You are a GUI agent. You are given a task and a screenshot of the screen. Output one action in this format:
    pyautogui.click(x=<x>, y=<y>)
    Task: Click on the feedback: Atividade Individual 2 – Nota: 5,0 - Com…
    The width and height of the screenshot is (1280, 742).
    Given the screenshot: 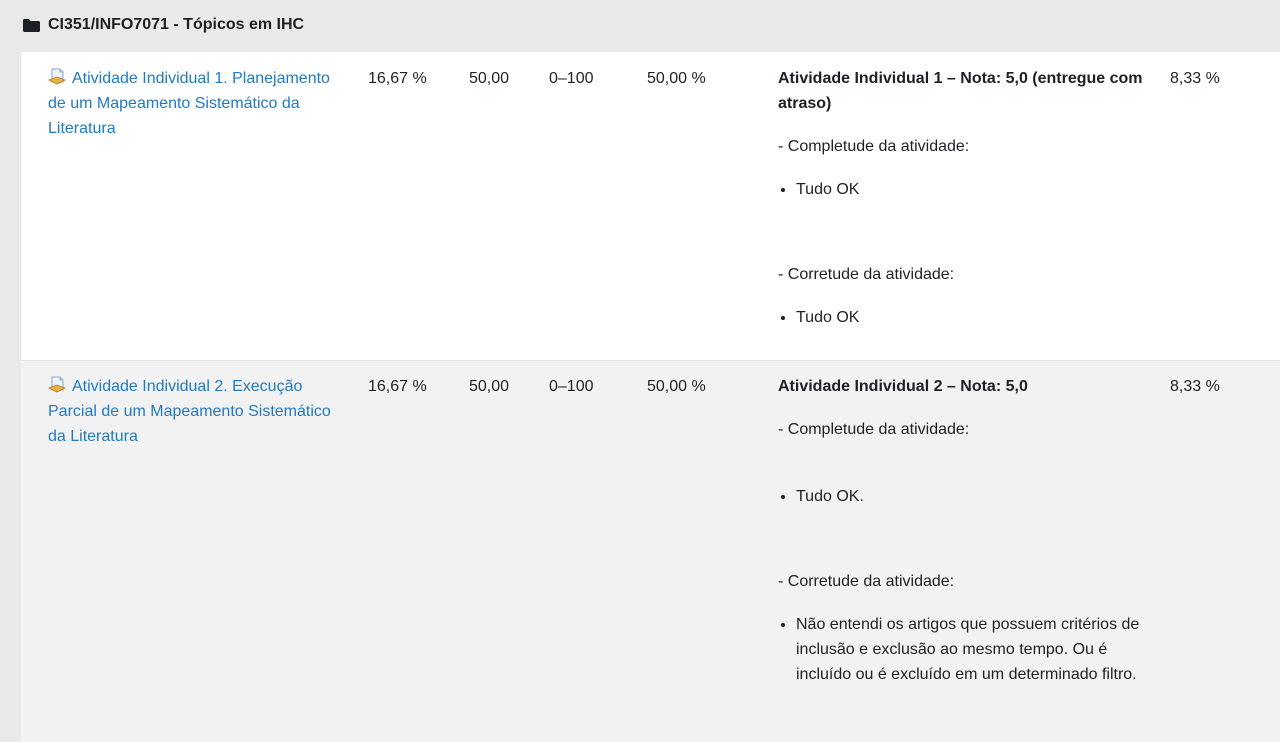 What is the action you would take?
    pyautogui.click(x=963, y=530)
    